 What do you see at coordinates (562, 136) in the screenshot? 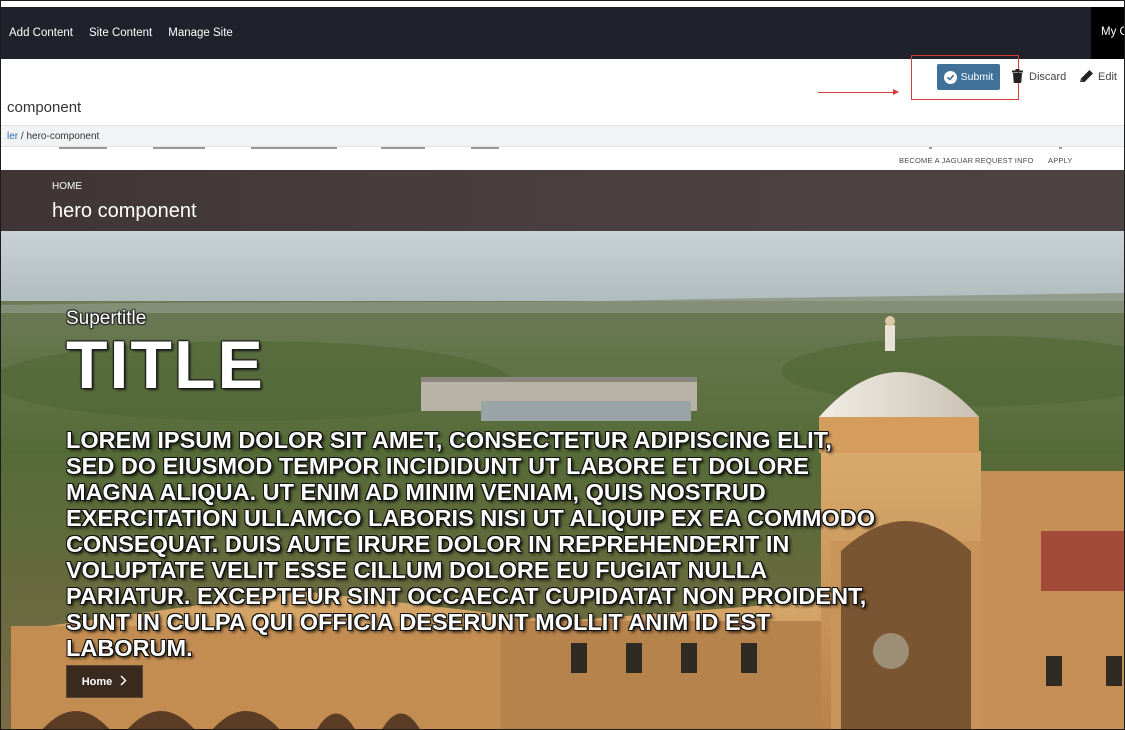
I see `breadcrumb: ler / hero-component` at bounding box center [562, 136].